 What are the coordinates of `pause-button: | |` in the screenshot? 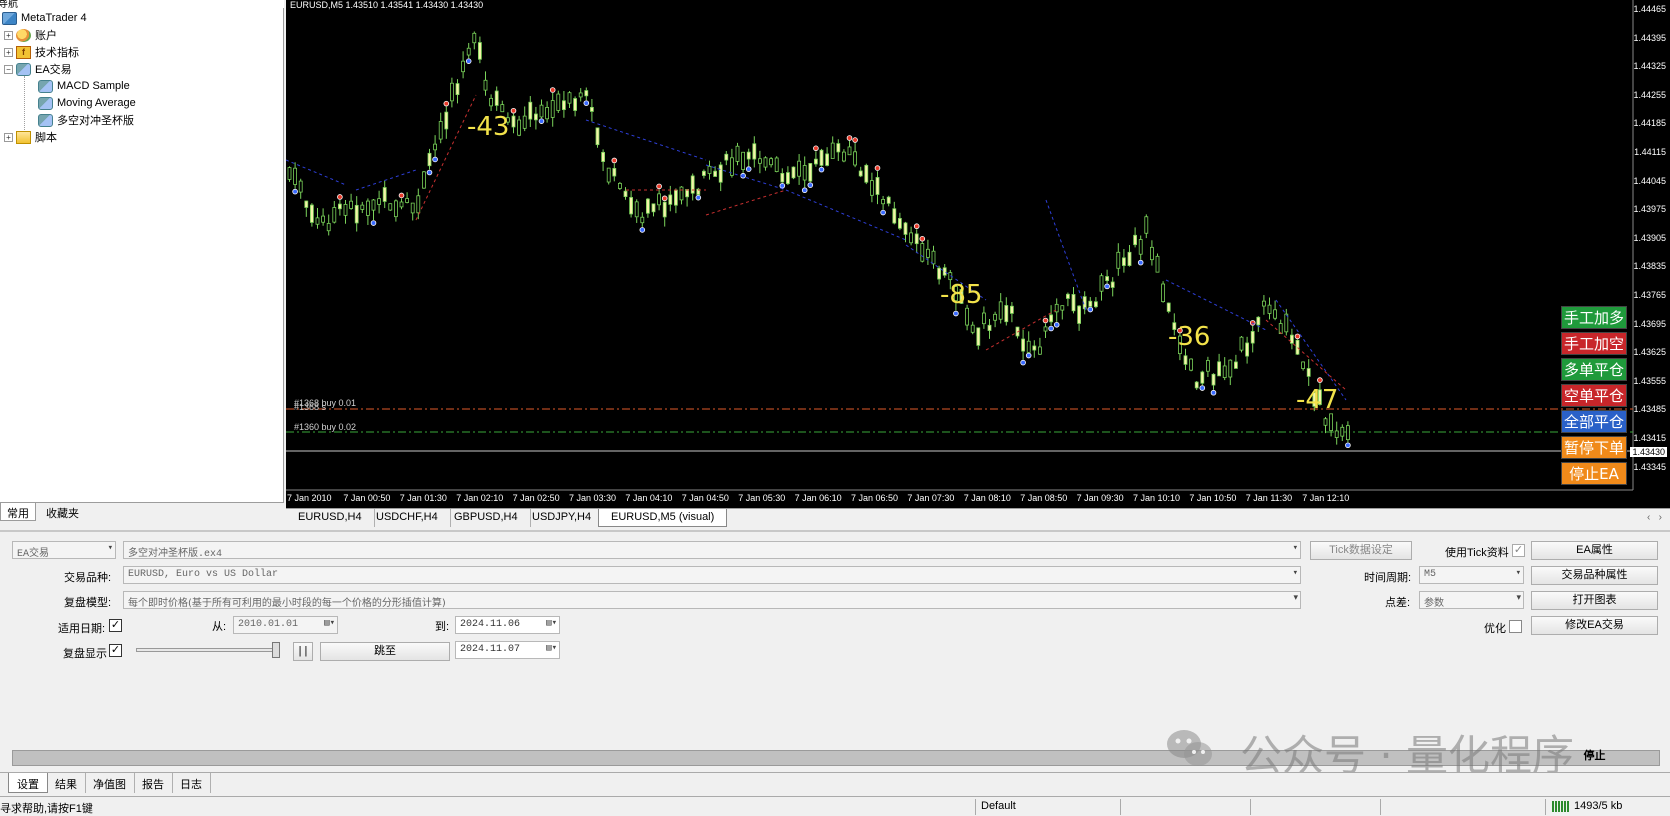 It's located at (303, 651).